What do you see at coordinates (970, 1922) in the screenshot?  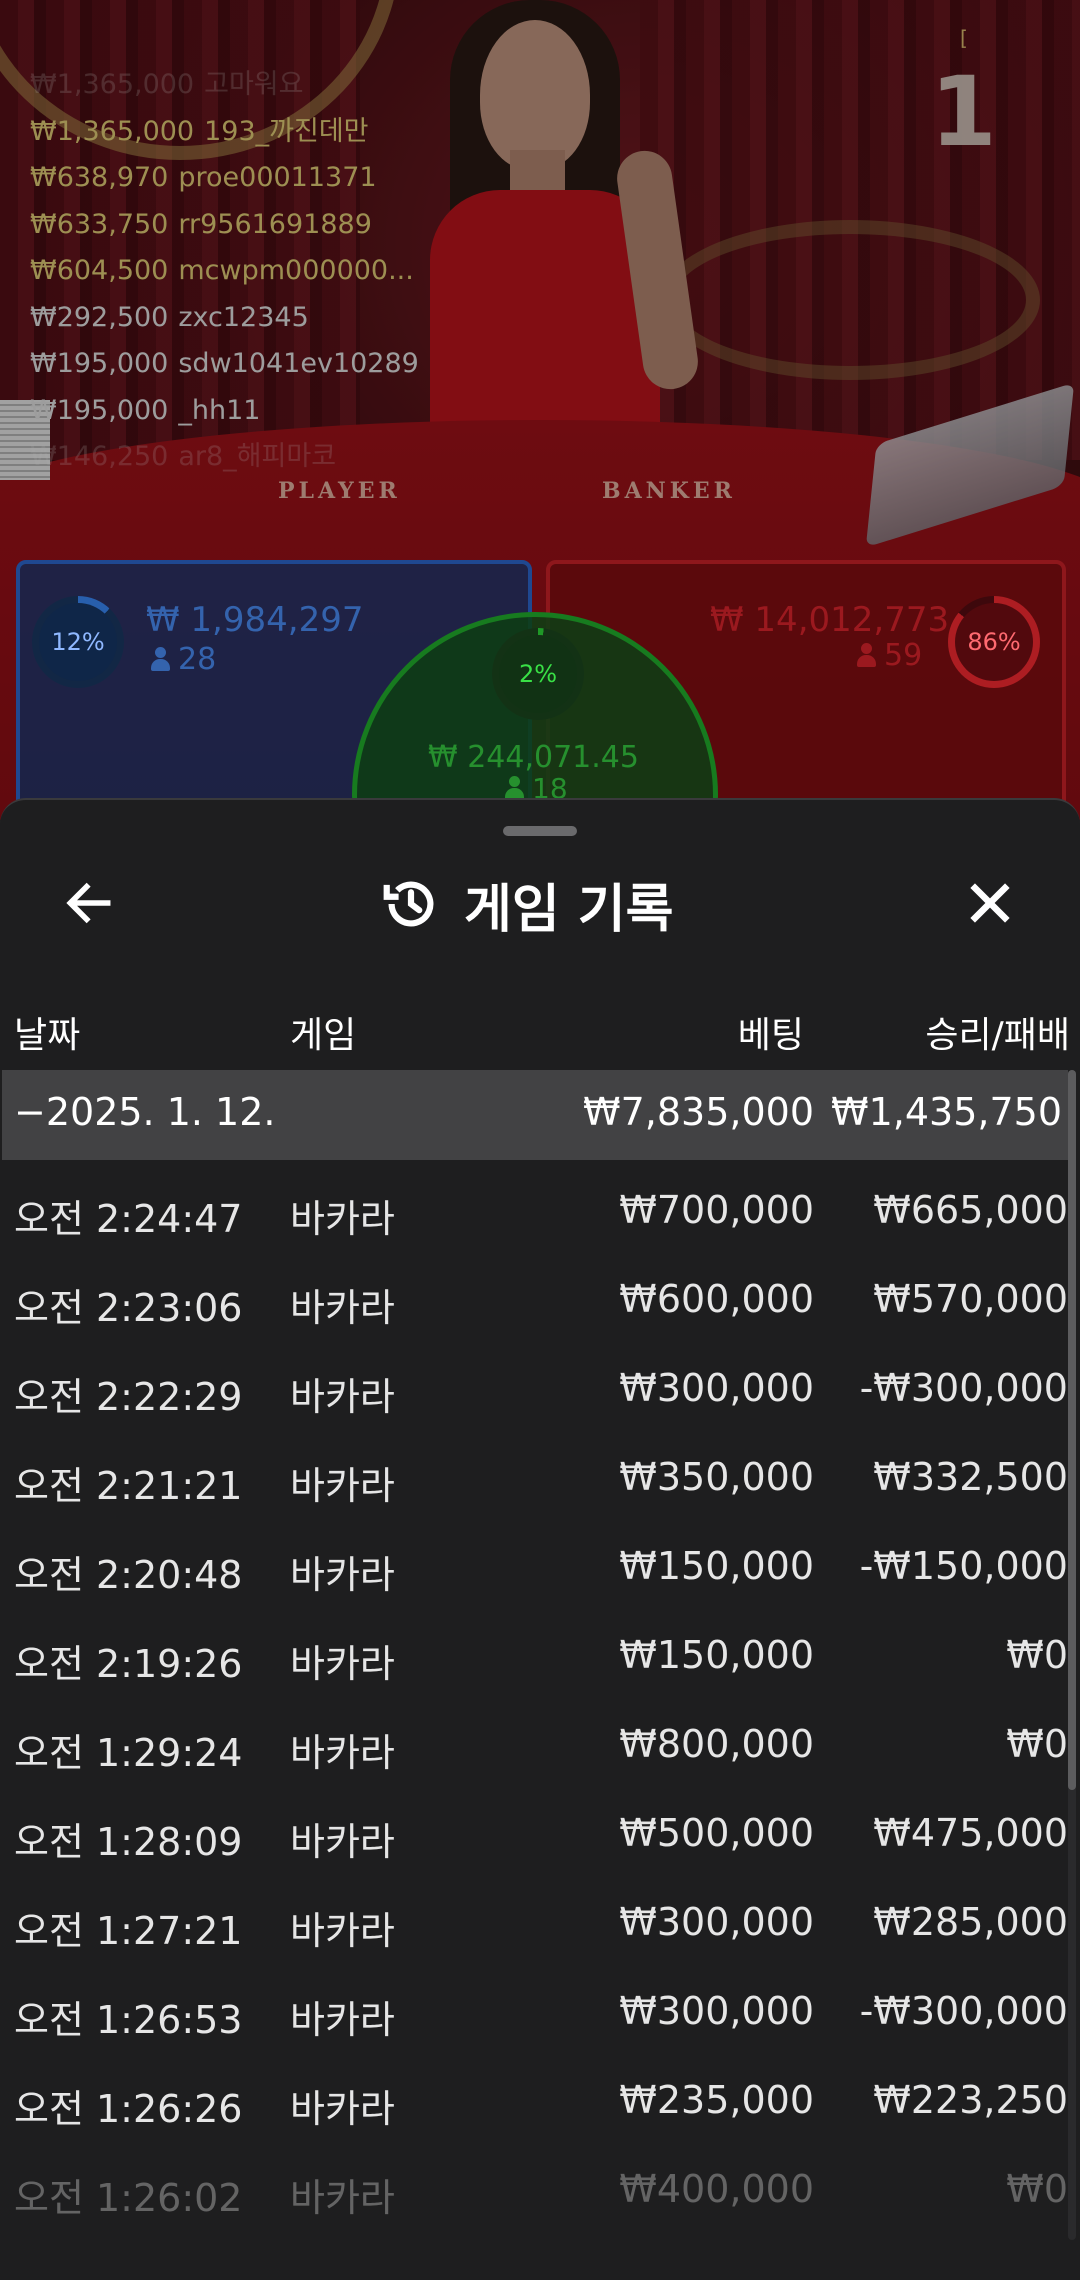 I see `row-result: ₩285,000` at bounding box center [970, 1922].